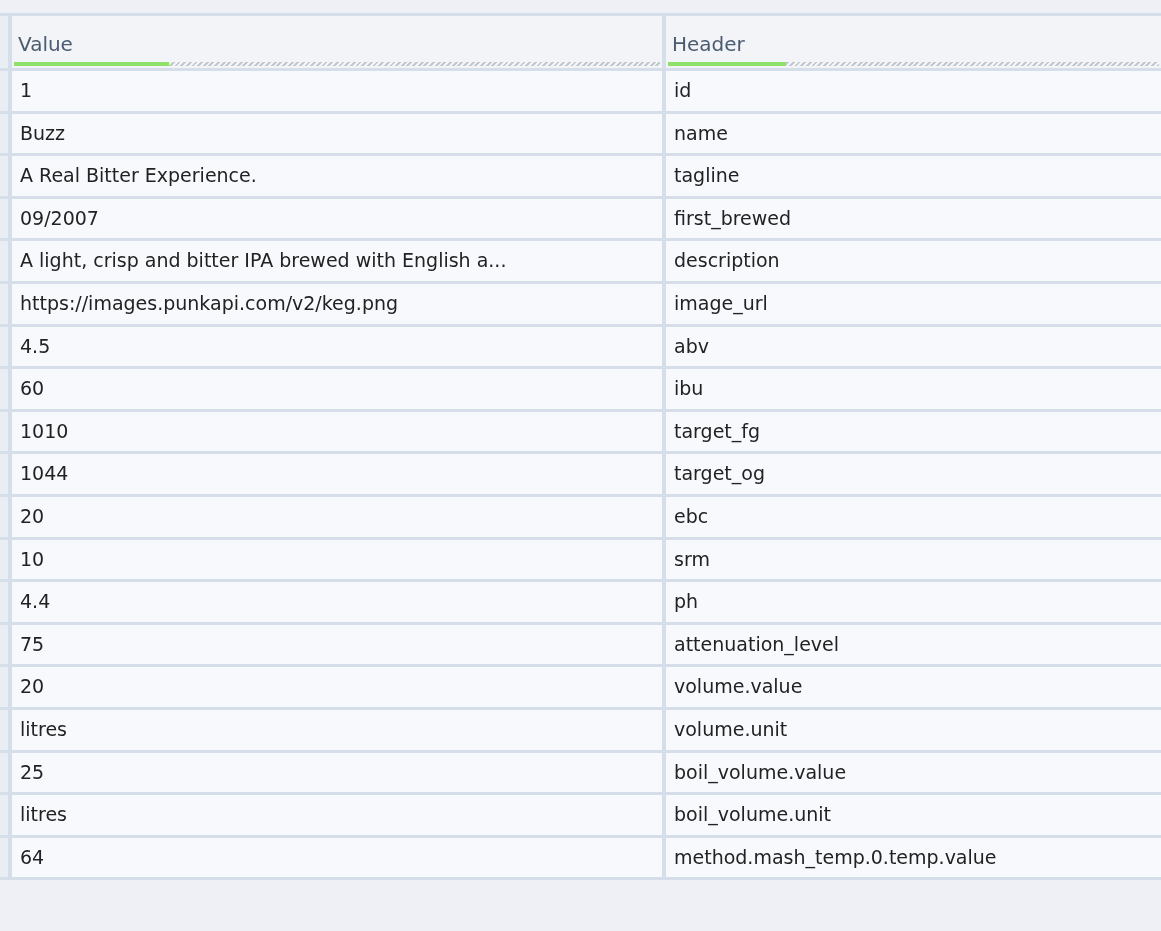 The width and height of the screenshot is (1161, 931). I want to click on table-cell: 64, so click(337, 857).